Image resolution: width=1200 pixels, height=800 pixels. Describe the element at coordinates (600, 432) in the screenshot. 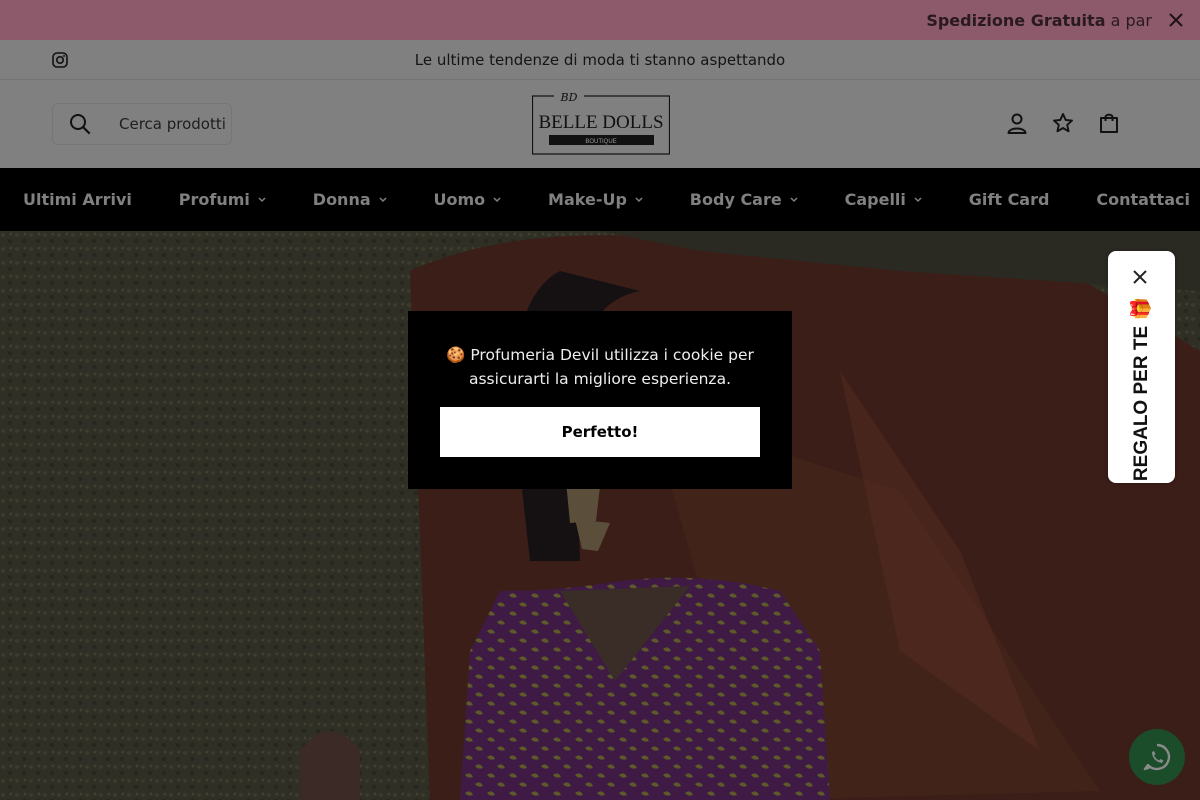

I see `cookie-accept-button: Perfetto!` at that location.